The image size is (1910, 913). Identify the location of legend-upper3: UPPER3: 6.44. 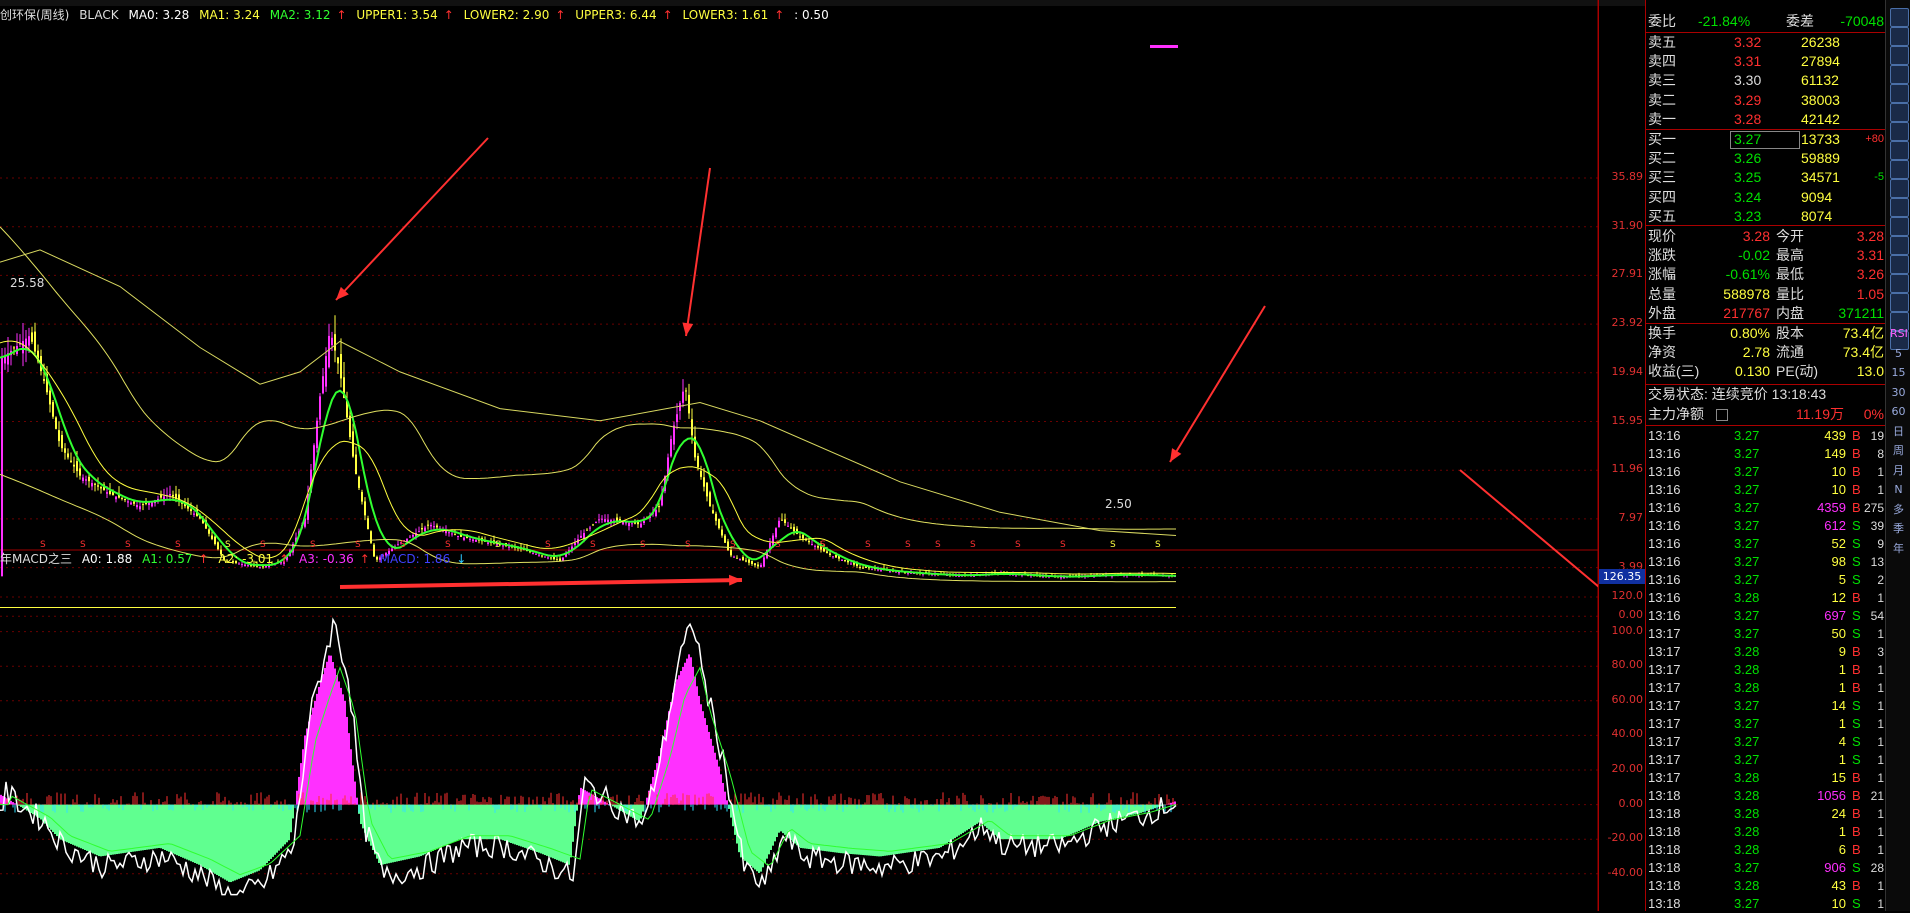
(616, 15).